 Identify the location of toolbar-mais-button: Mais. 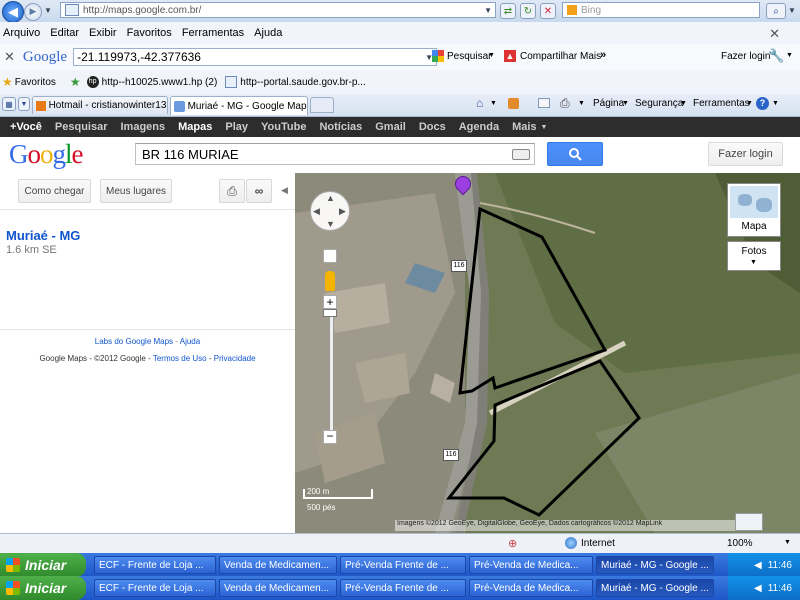
(590, 56).